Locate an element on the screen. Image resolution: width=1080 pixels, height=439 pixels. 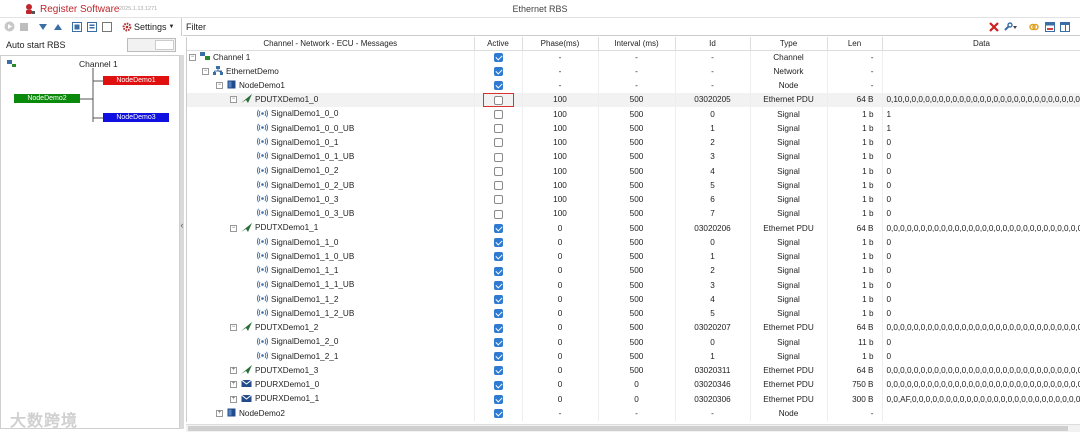
tools-icon is located at coordinates (1010, 26).